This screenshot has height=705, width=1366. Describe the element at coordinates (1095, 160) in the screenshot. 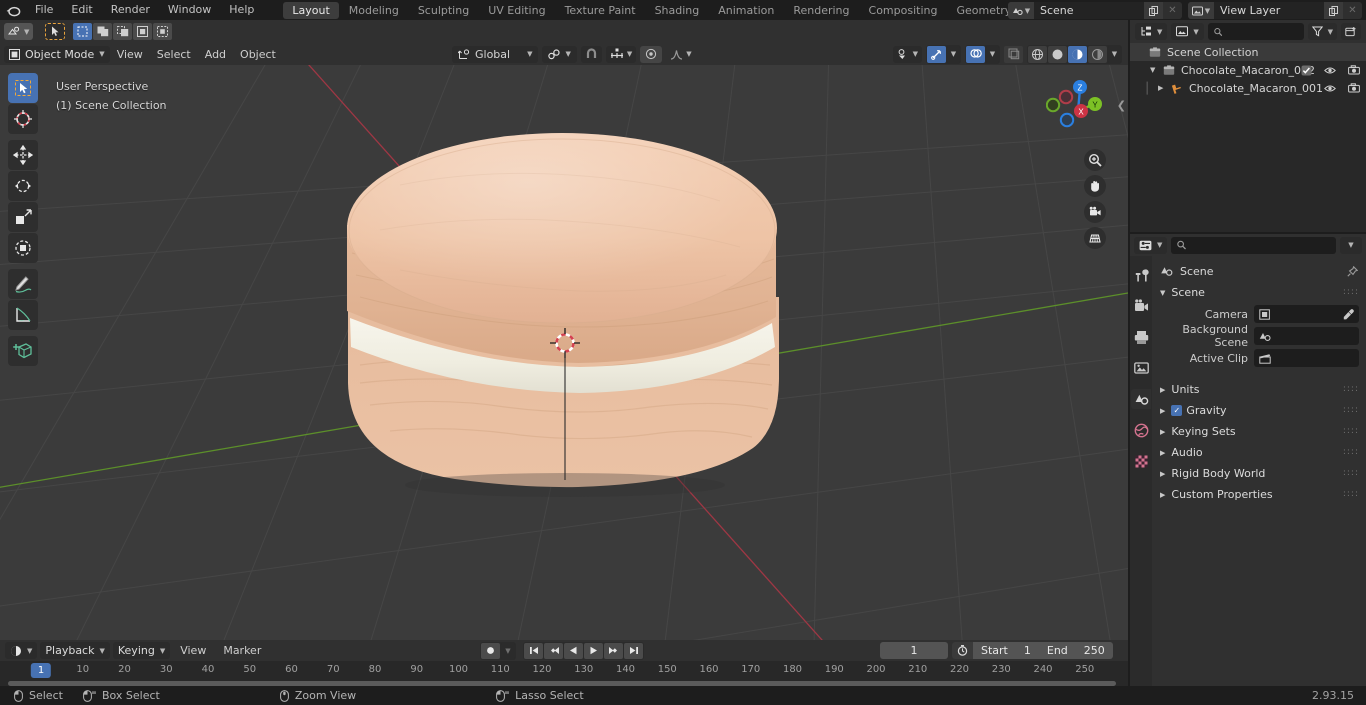

I see `zoom-icon` at that location.